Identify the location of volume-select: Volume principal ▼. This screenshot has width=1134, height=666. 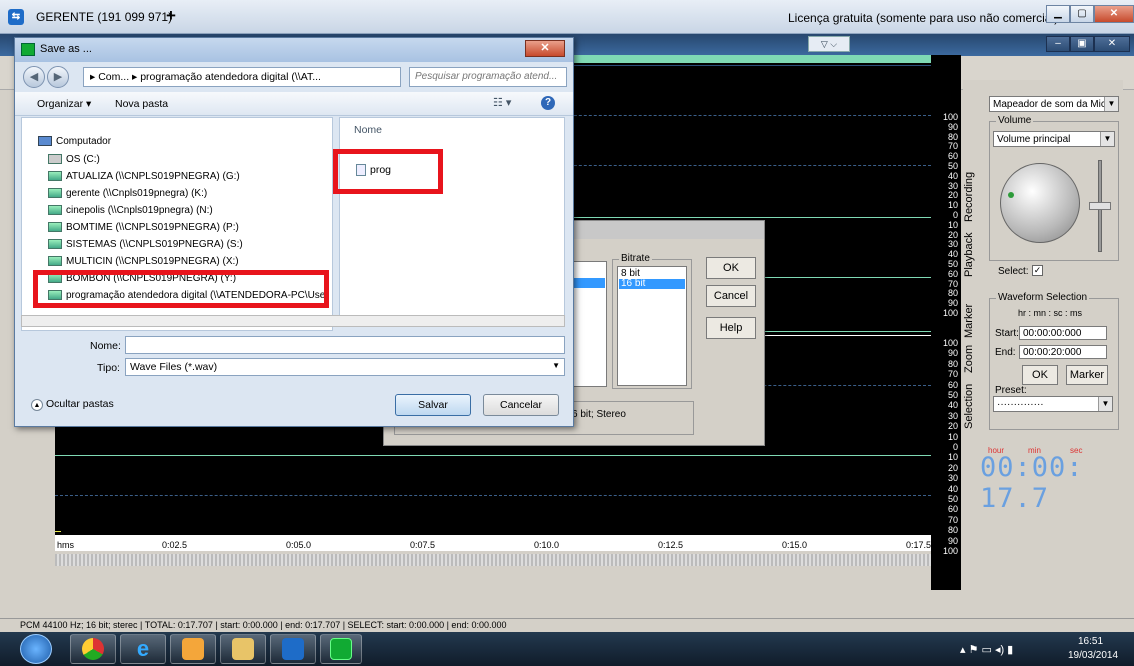
(1054, 139).